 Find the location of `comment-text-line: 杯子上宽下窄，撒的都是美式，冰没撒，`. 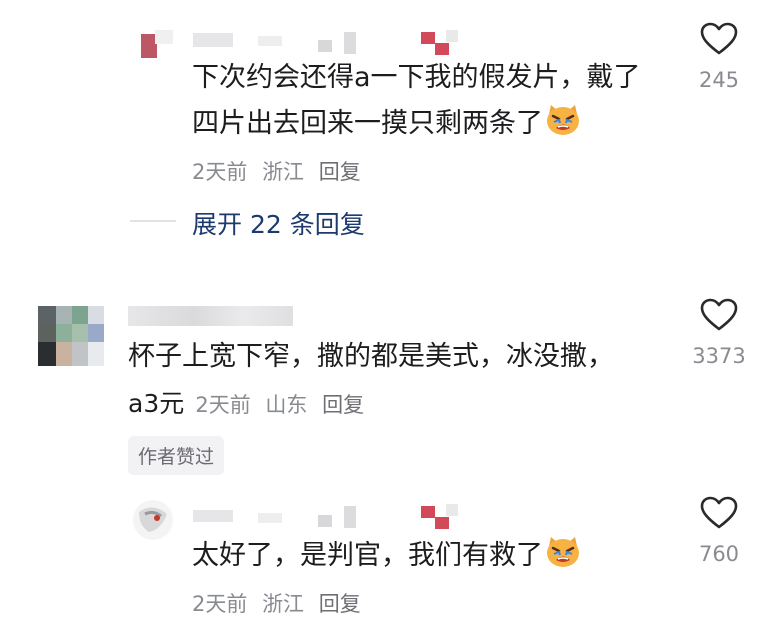

comment-text-line: 杯子上宽下窄，撒的都是美式，冰没撒， is located at coordinates (371, 356).